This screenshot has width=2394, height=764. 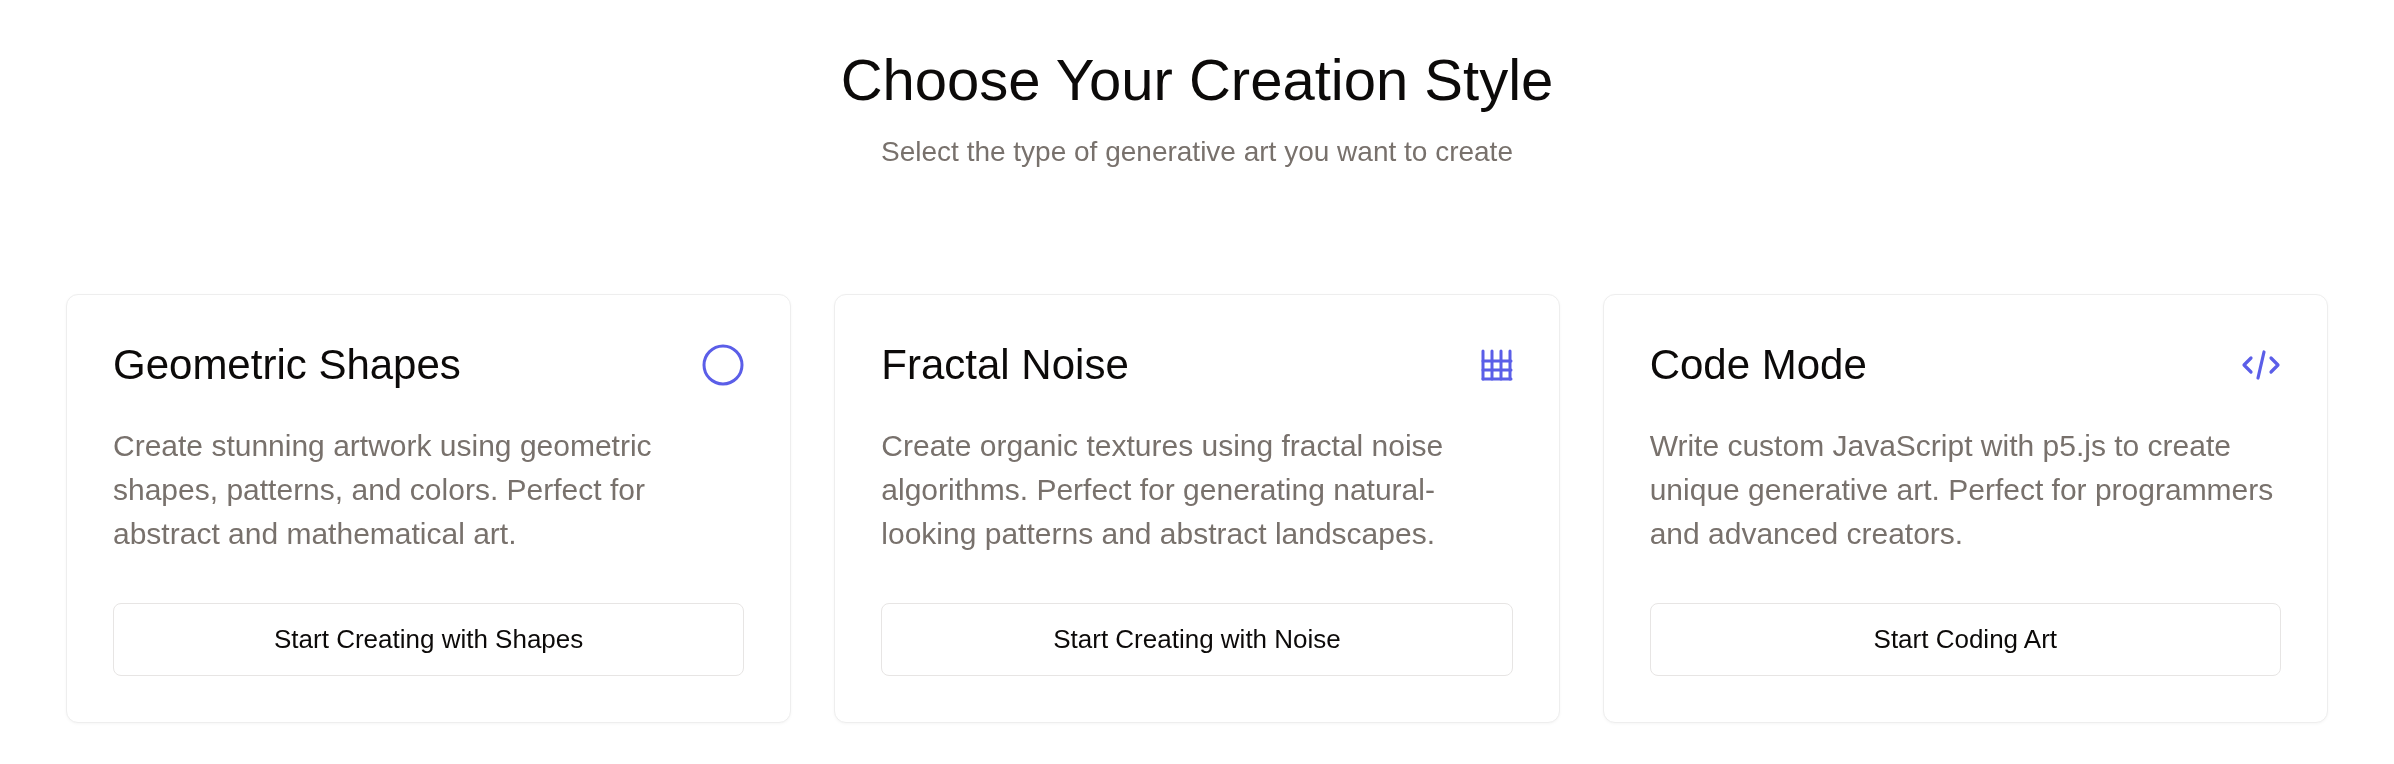 I want to click on circle-icon, so click(x=723, y=365).